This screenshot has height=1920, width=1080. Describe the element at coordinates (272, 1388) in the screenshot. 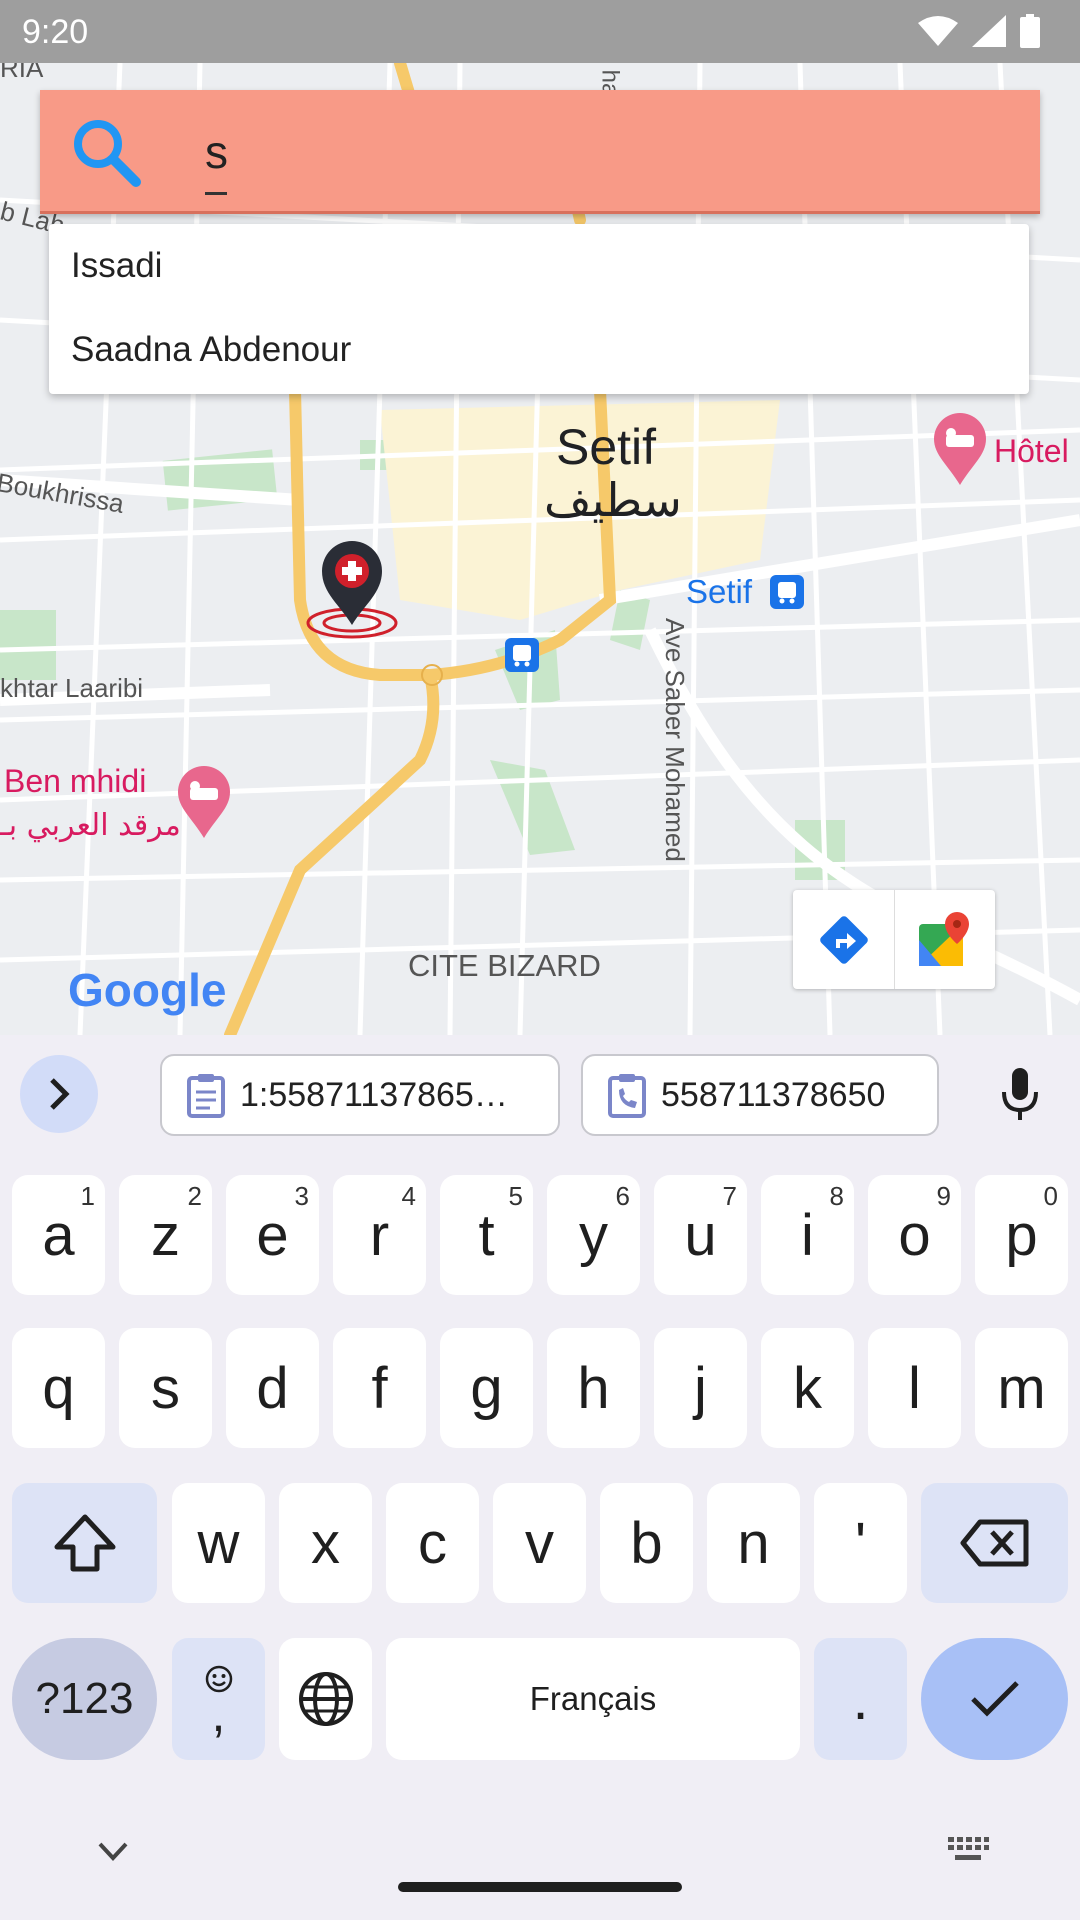

I see `key-d: d` at that location.